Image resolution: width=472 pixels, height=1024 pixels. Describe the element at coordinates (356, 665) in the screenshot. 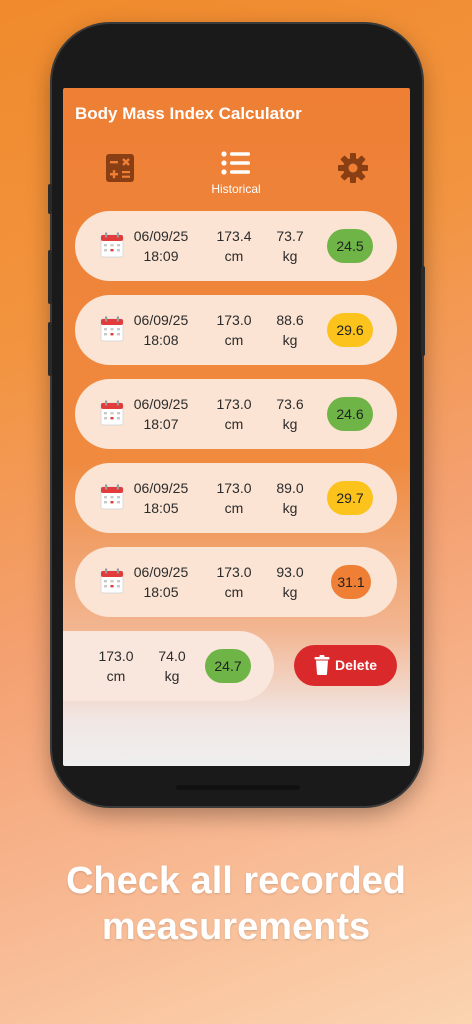

I see `delete-button-label: Delete` at that location.